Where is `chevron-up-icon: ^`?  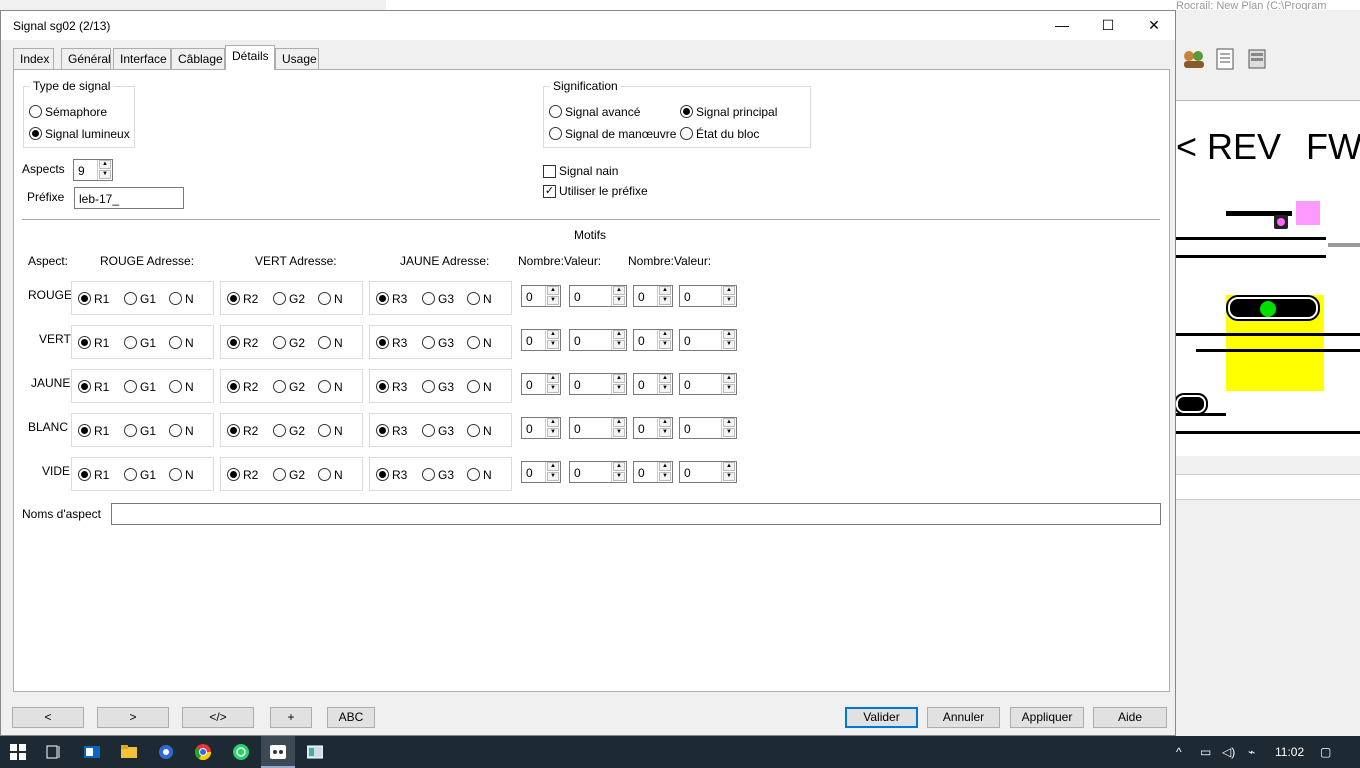 chevron-up-icon: ^ is located at coordinates (1179, 752).